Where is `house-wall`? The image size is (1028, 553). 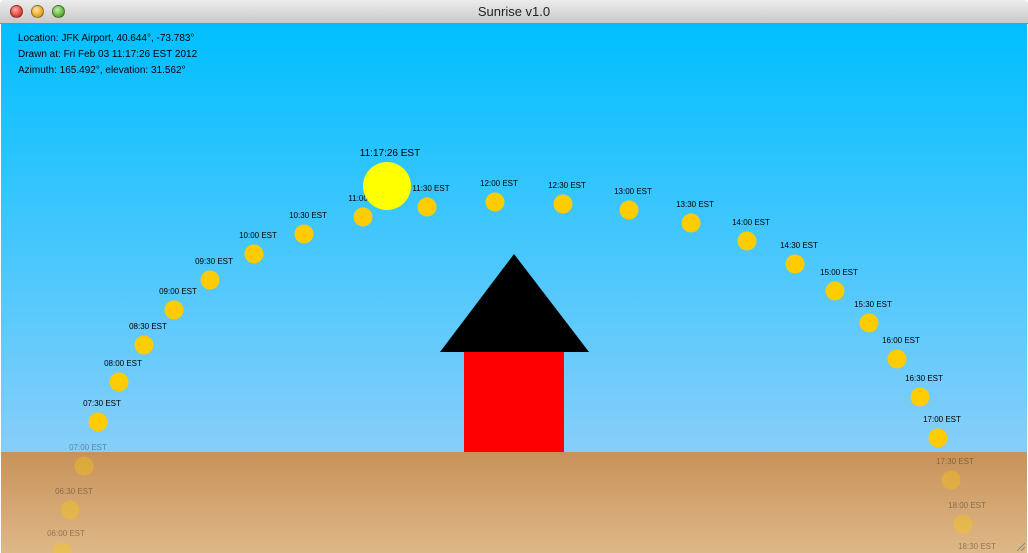 house-wall is located at coordinates (514, 402).